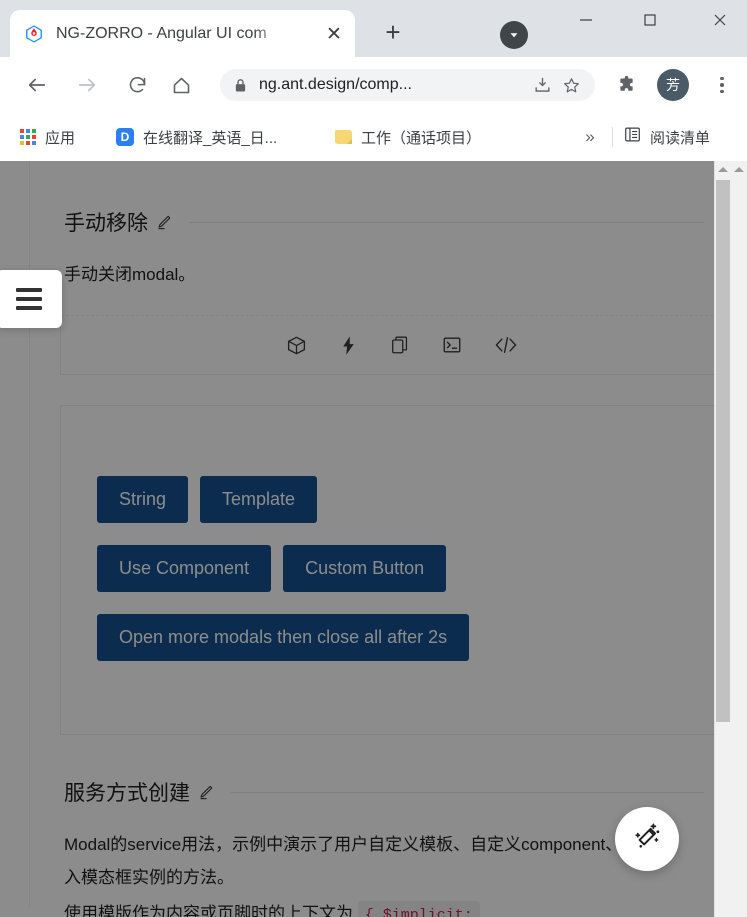 This screenshot has width=747, height=917. Describe the element at coordinates (720, 20) in the screenshot. I see `window-close-button` at that location.